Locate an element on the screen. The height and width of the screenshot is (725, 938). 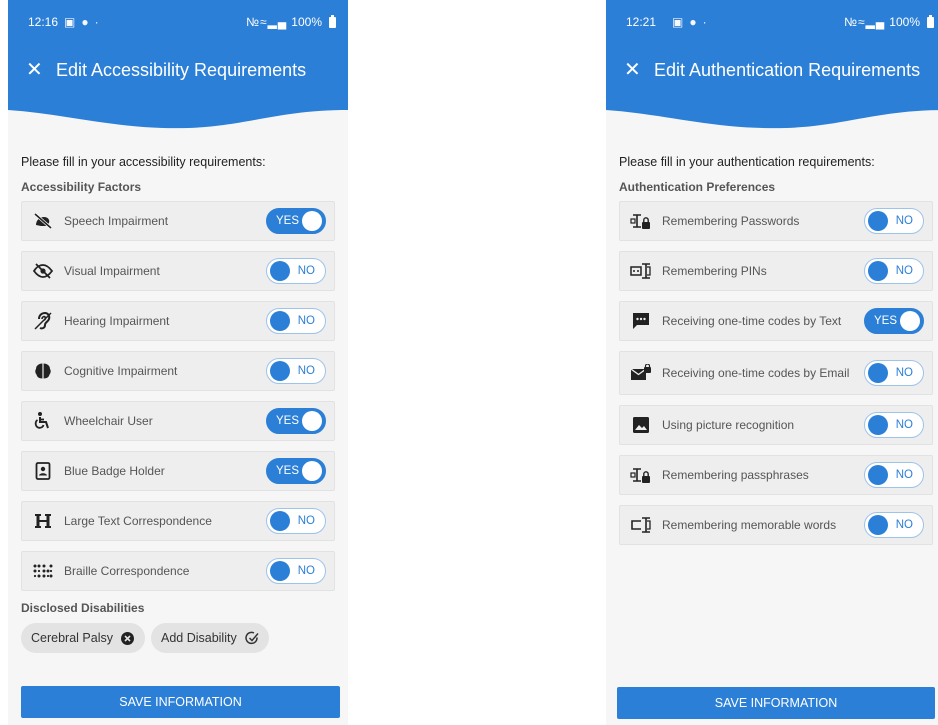
section-title: Accessibility Factors is located at coordinates (81, 187).